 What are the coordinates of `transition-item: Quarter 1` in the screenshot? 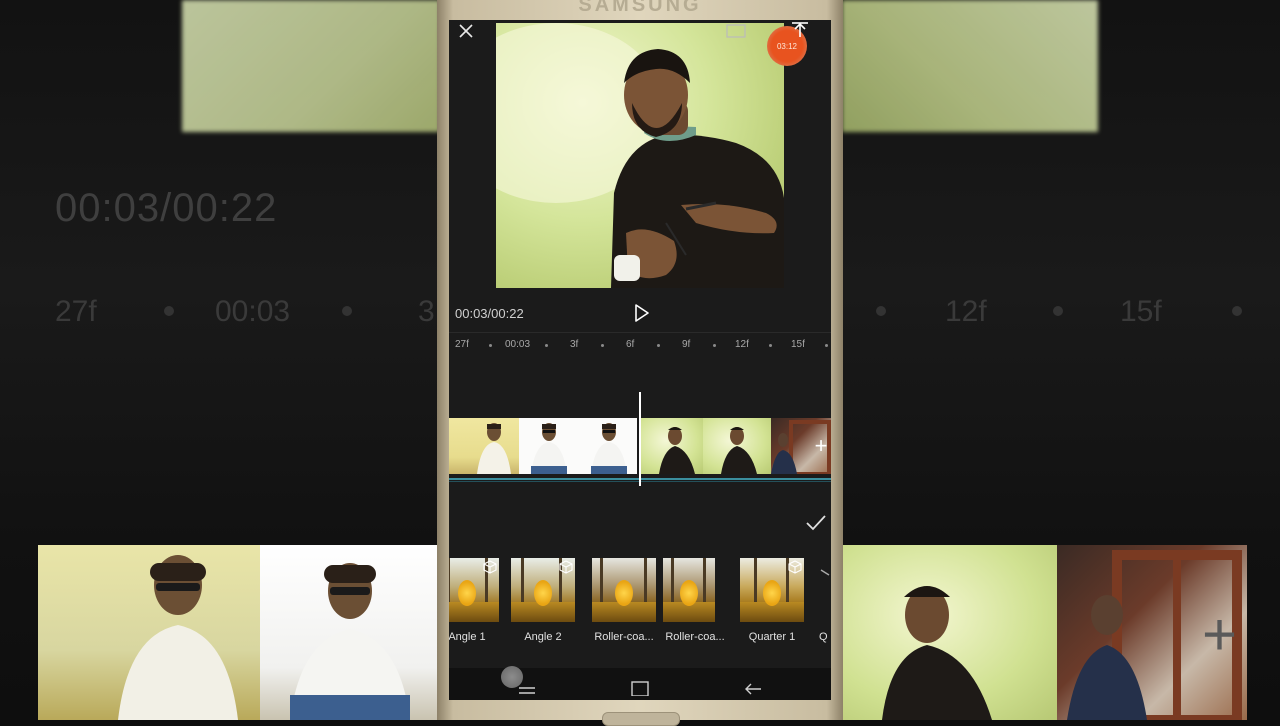 It's located at (772, 600).